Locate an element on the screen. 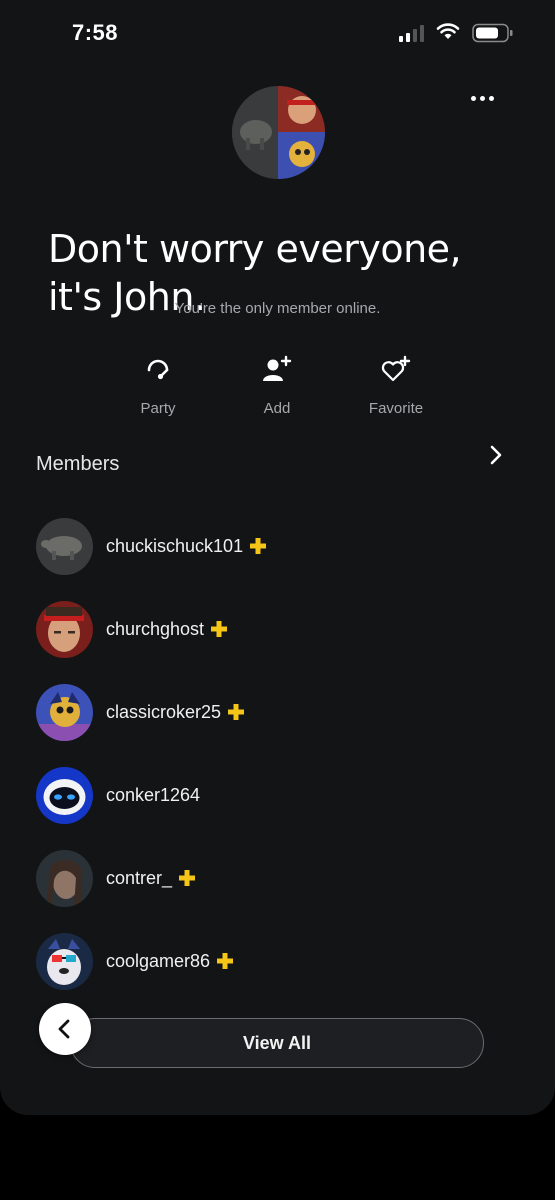 This screenshot has height=1200, width=555. member-name: coolgamer86 is located at coordinates (158, 960).